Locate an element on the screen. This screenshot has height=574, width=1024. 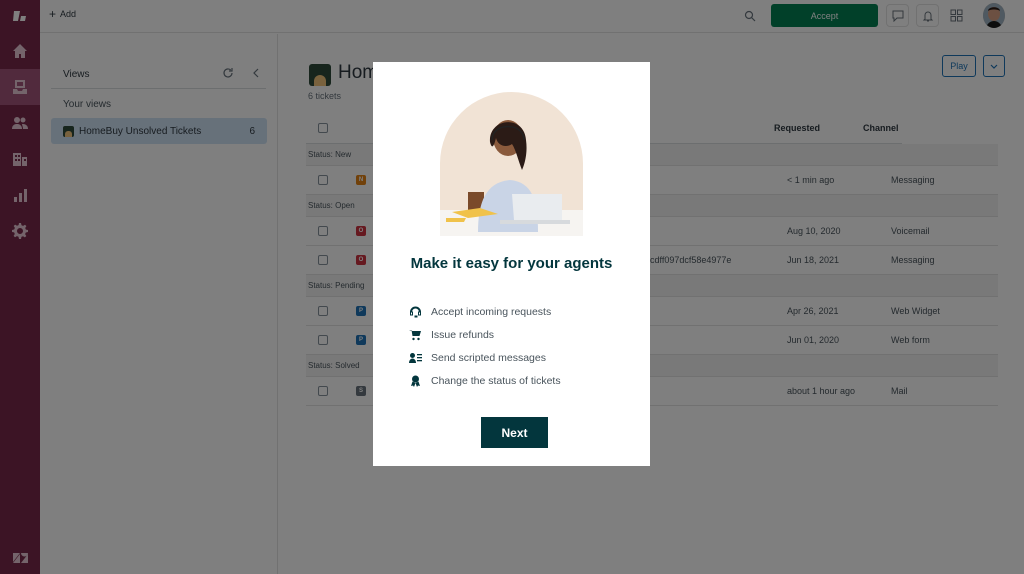
feature-item: Accept incoming requests is located at coordinates (484, 311).